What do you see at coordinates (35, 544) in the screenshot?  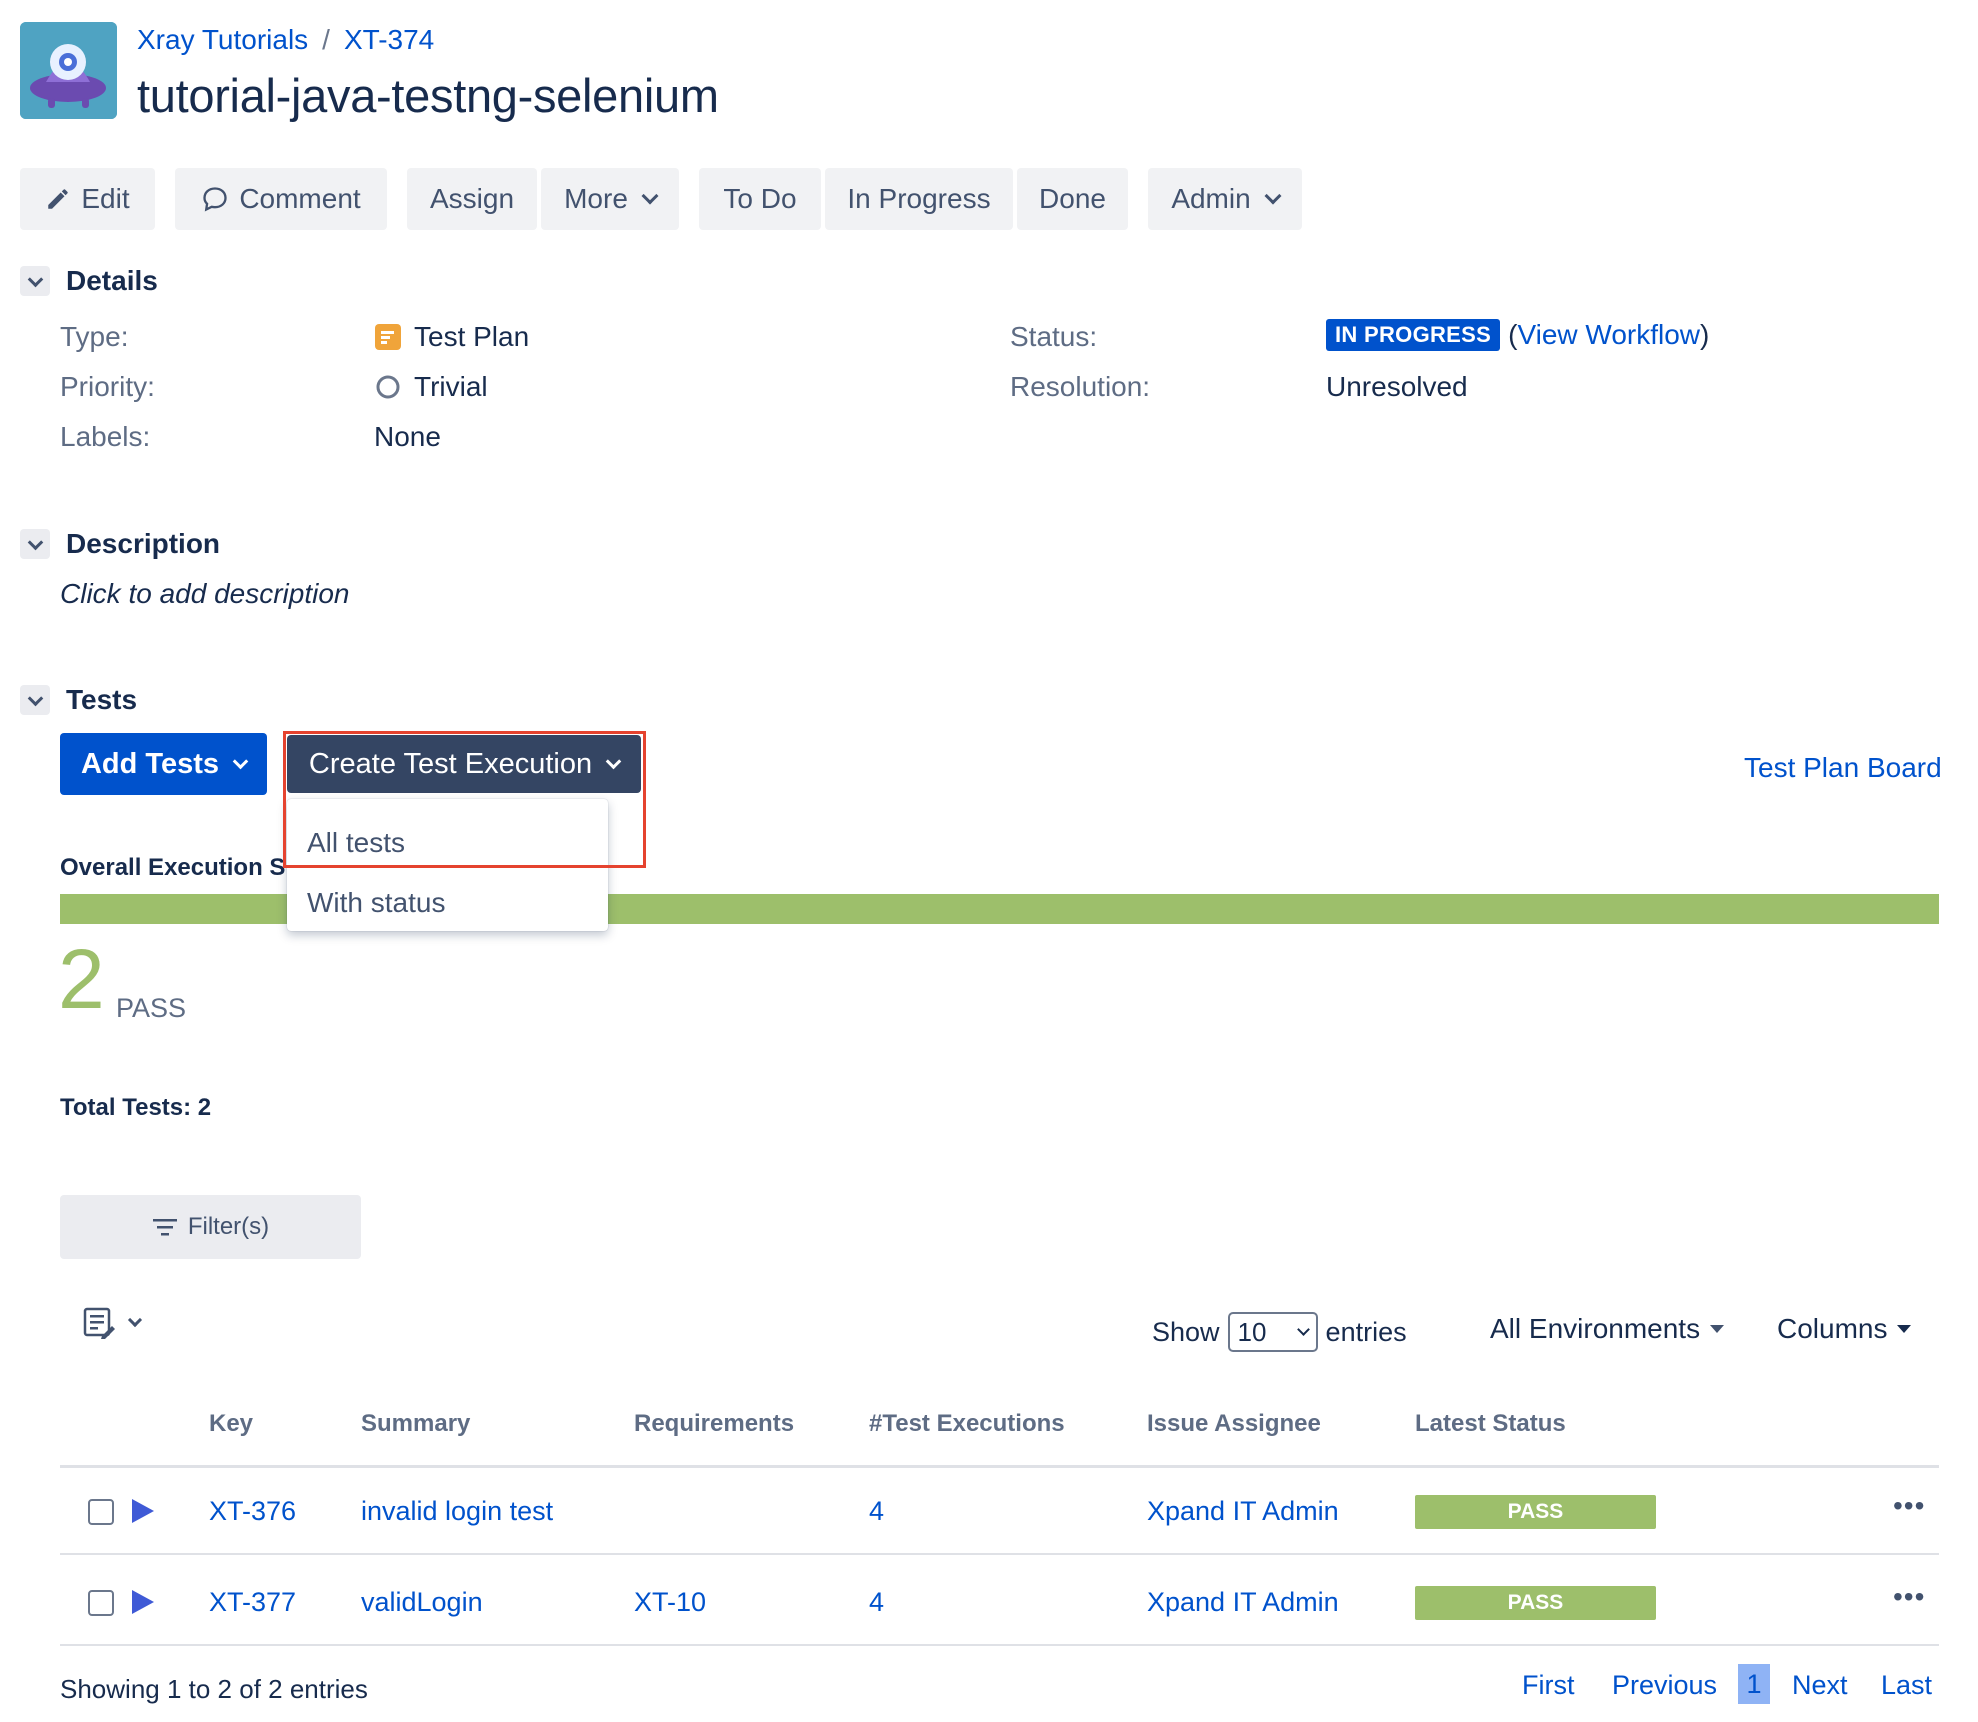 I see `collapse-toggle-icon` at bounding box center [35, 544].